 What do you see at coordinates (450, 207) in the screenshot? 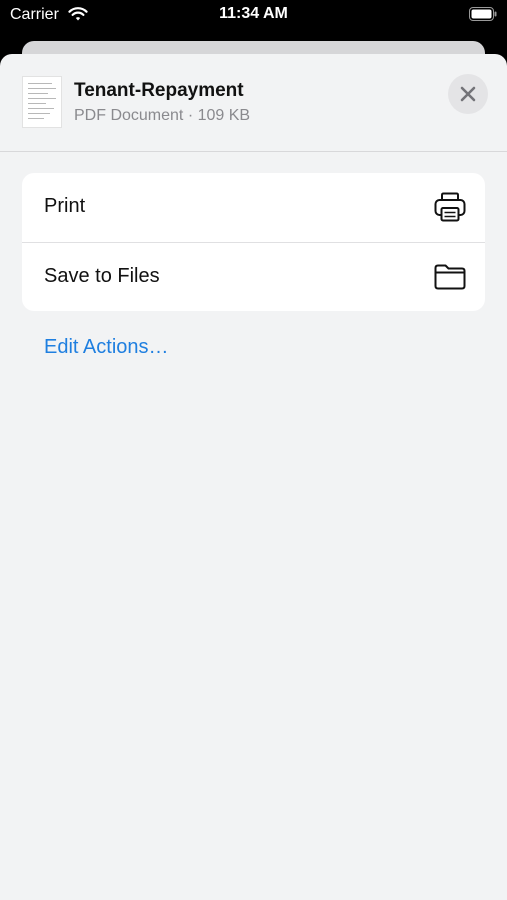
I see `printer-icon` at bounding box center [450, 207].